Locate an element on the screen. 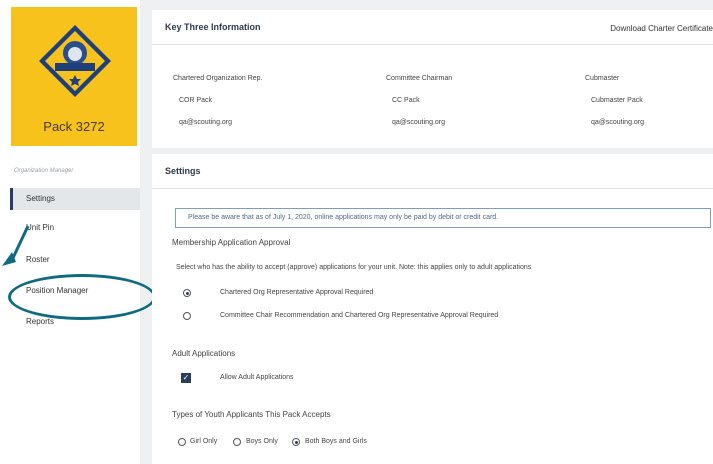 The image size is (713, 464). contact-name: CC Pack is located at coordinates (406, 100).